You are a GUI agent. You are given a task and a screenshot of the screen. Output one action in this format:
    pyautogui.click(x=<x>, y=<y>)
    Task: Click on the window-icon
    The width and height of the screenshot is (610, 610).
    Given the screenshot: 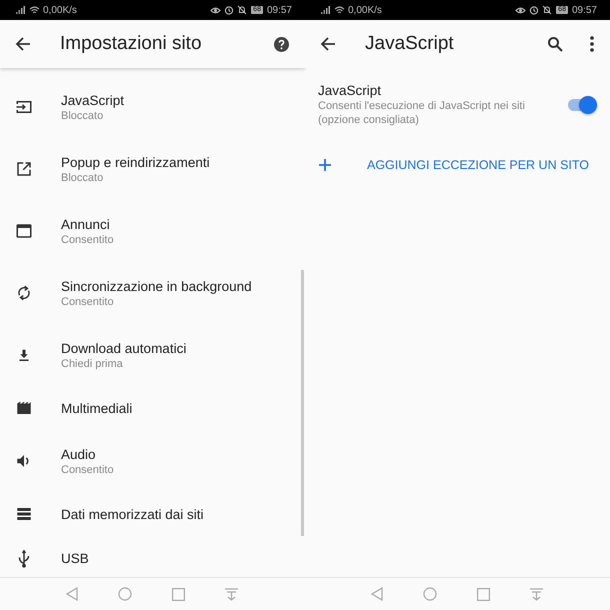 What is the action you would take?
    pyautogui.click(x=24, y=231)
    